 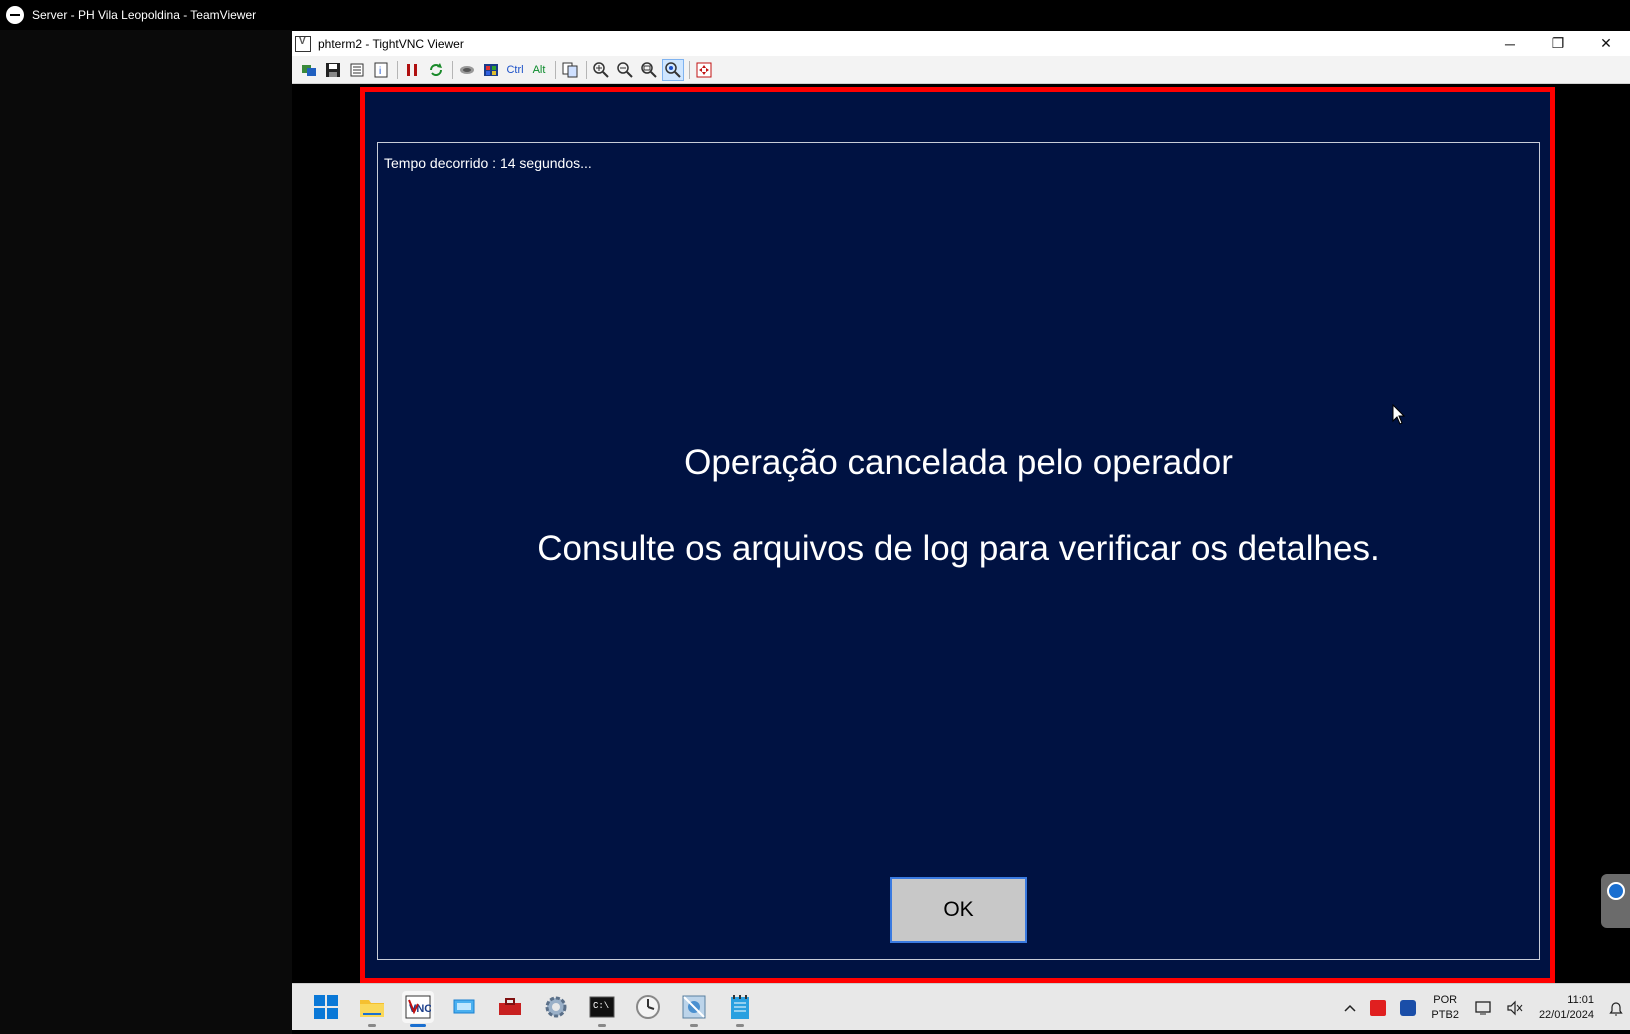 What do you see at coordinates (961, 43) in the screenshot?
I see `tightvnc-titlebar: phterm2 - TightVNC Viewer ─ ❐ ✕` at bounding box center [961, 43].